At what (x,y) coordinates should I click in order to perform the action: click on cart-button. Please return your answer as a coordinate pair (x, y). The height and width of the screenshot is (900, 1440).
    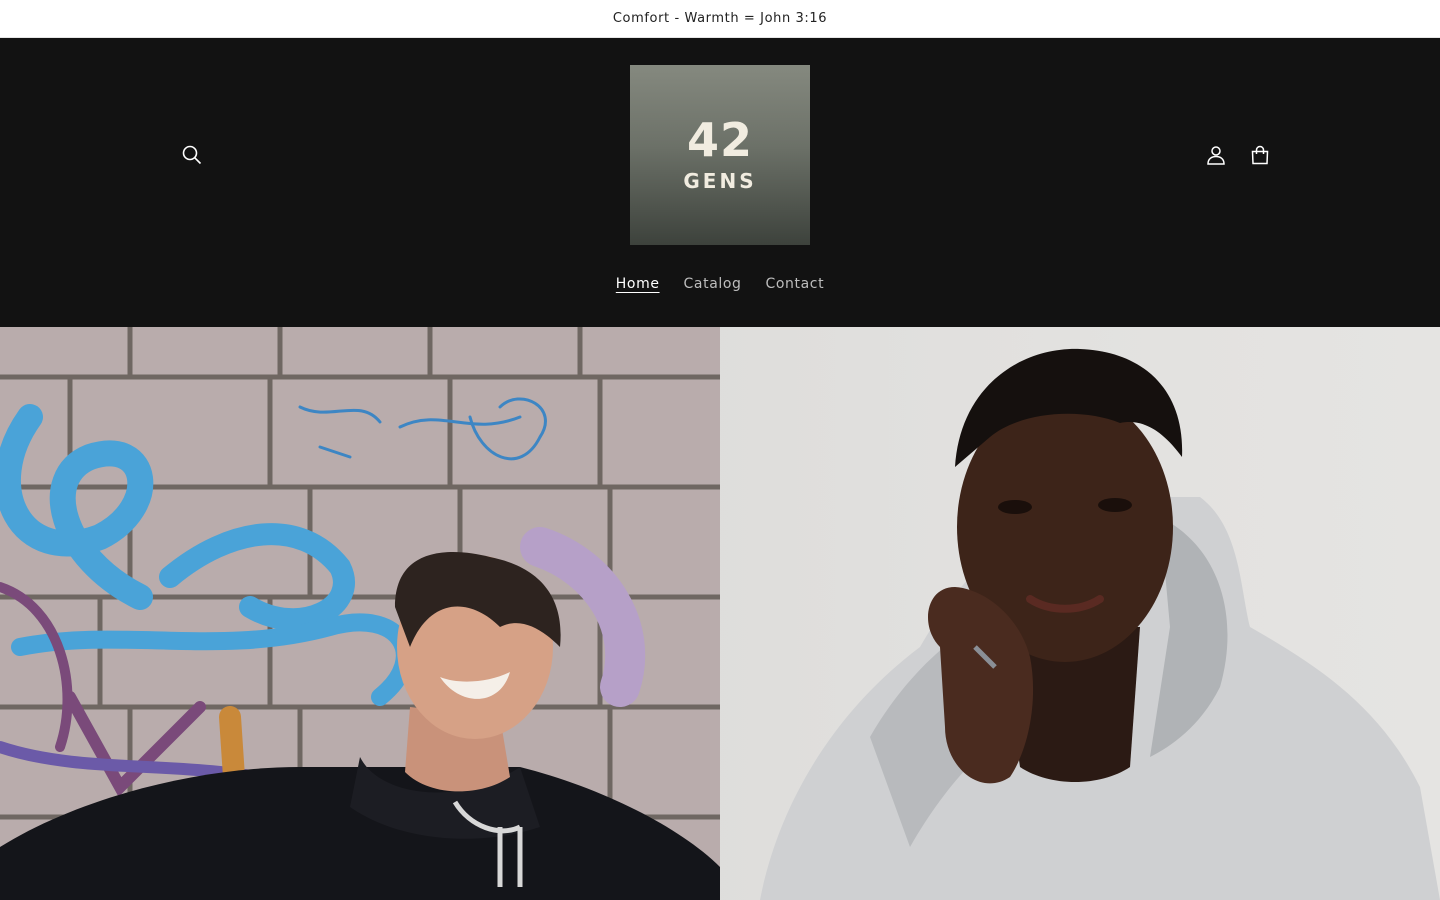
    Looking at the image, I should click on (1260, 155).